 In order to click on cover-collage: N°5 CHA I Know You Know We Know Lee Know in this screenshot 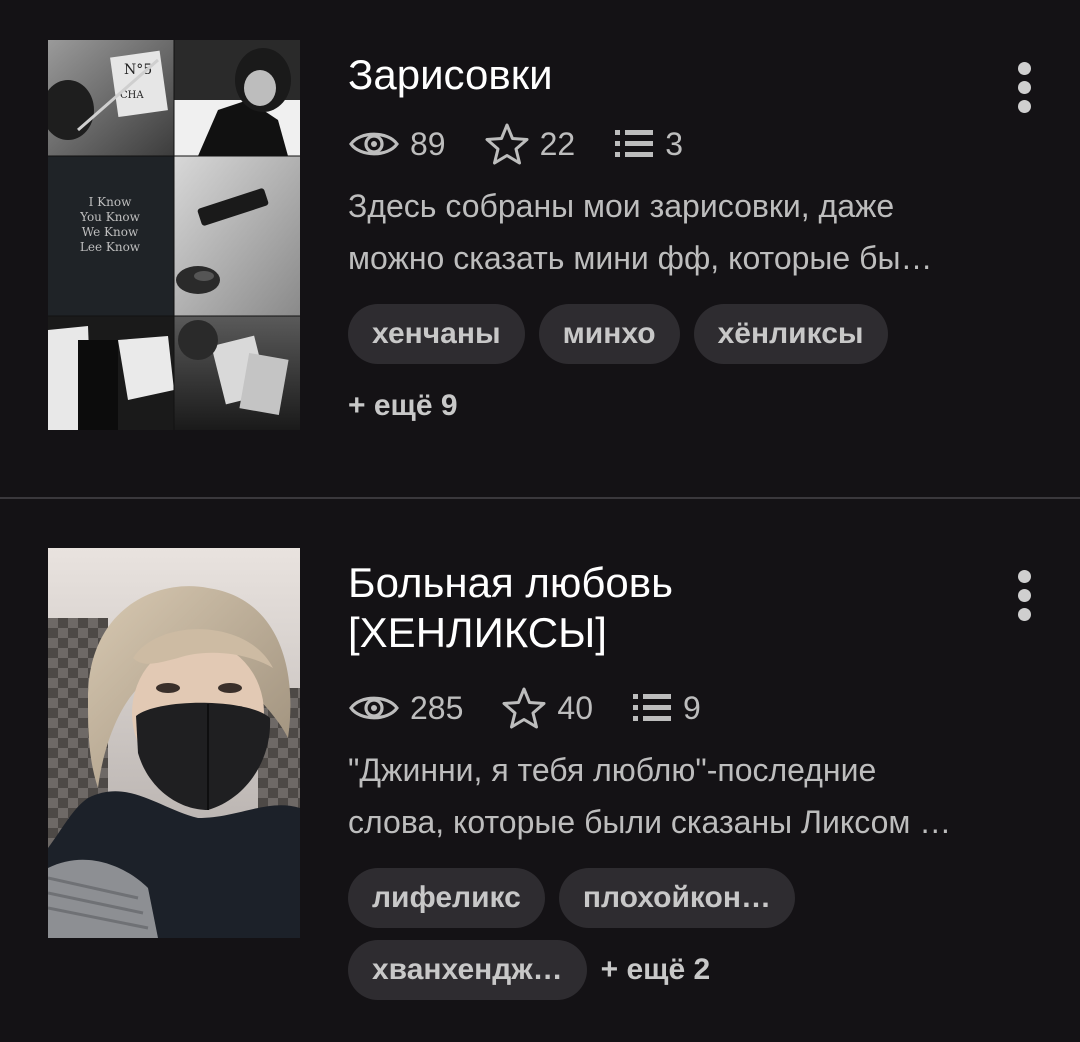, I will do `click(174, 235)`.